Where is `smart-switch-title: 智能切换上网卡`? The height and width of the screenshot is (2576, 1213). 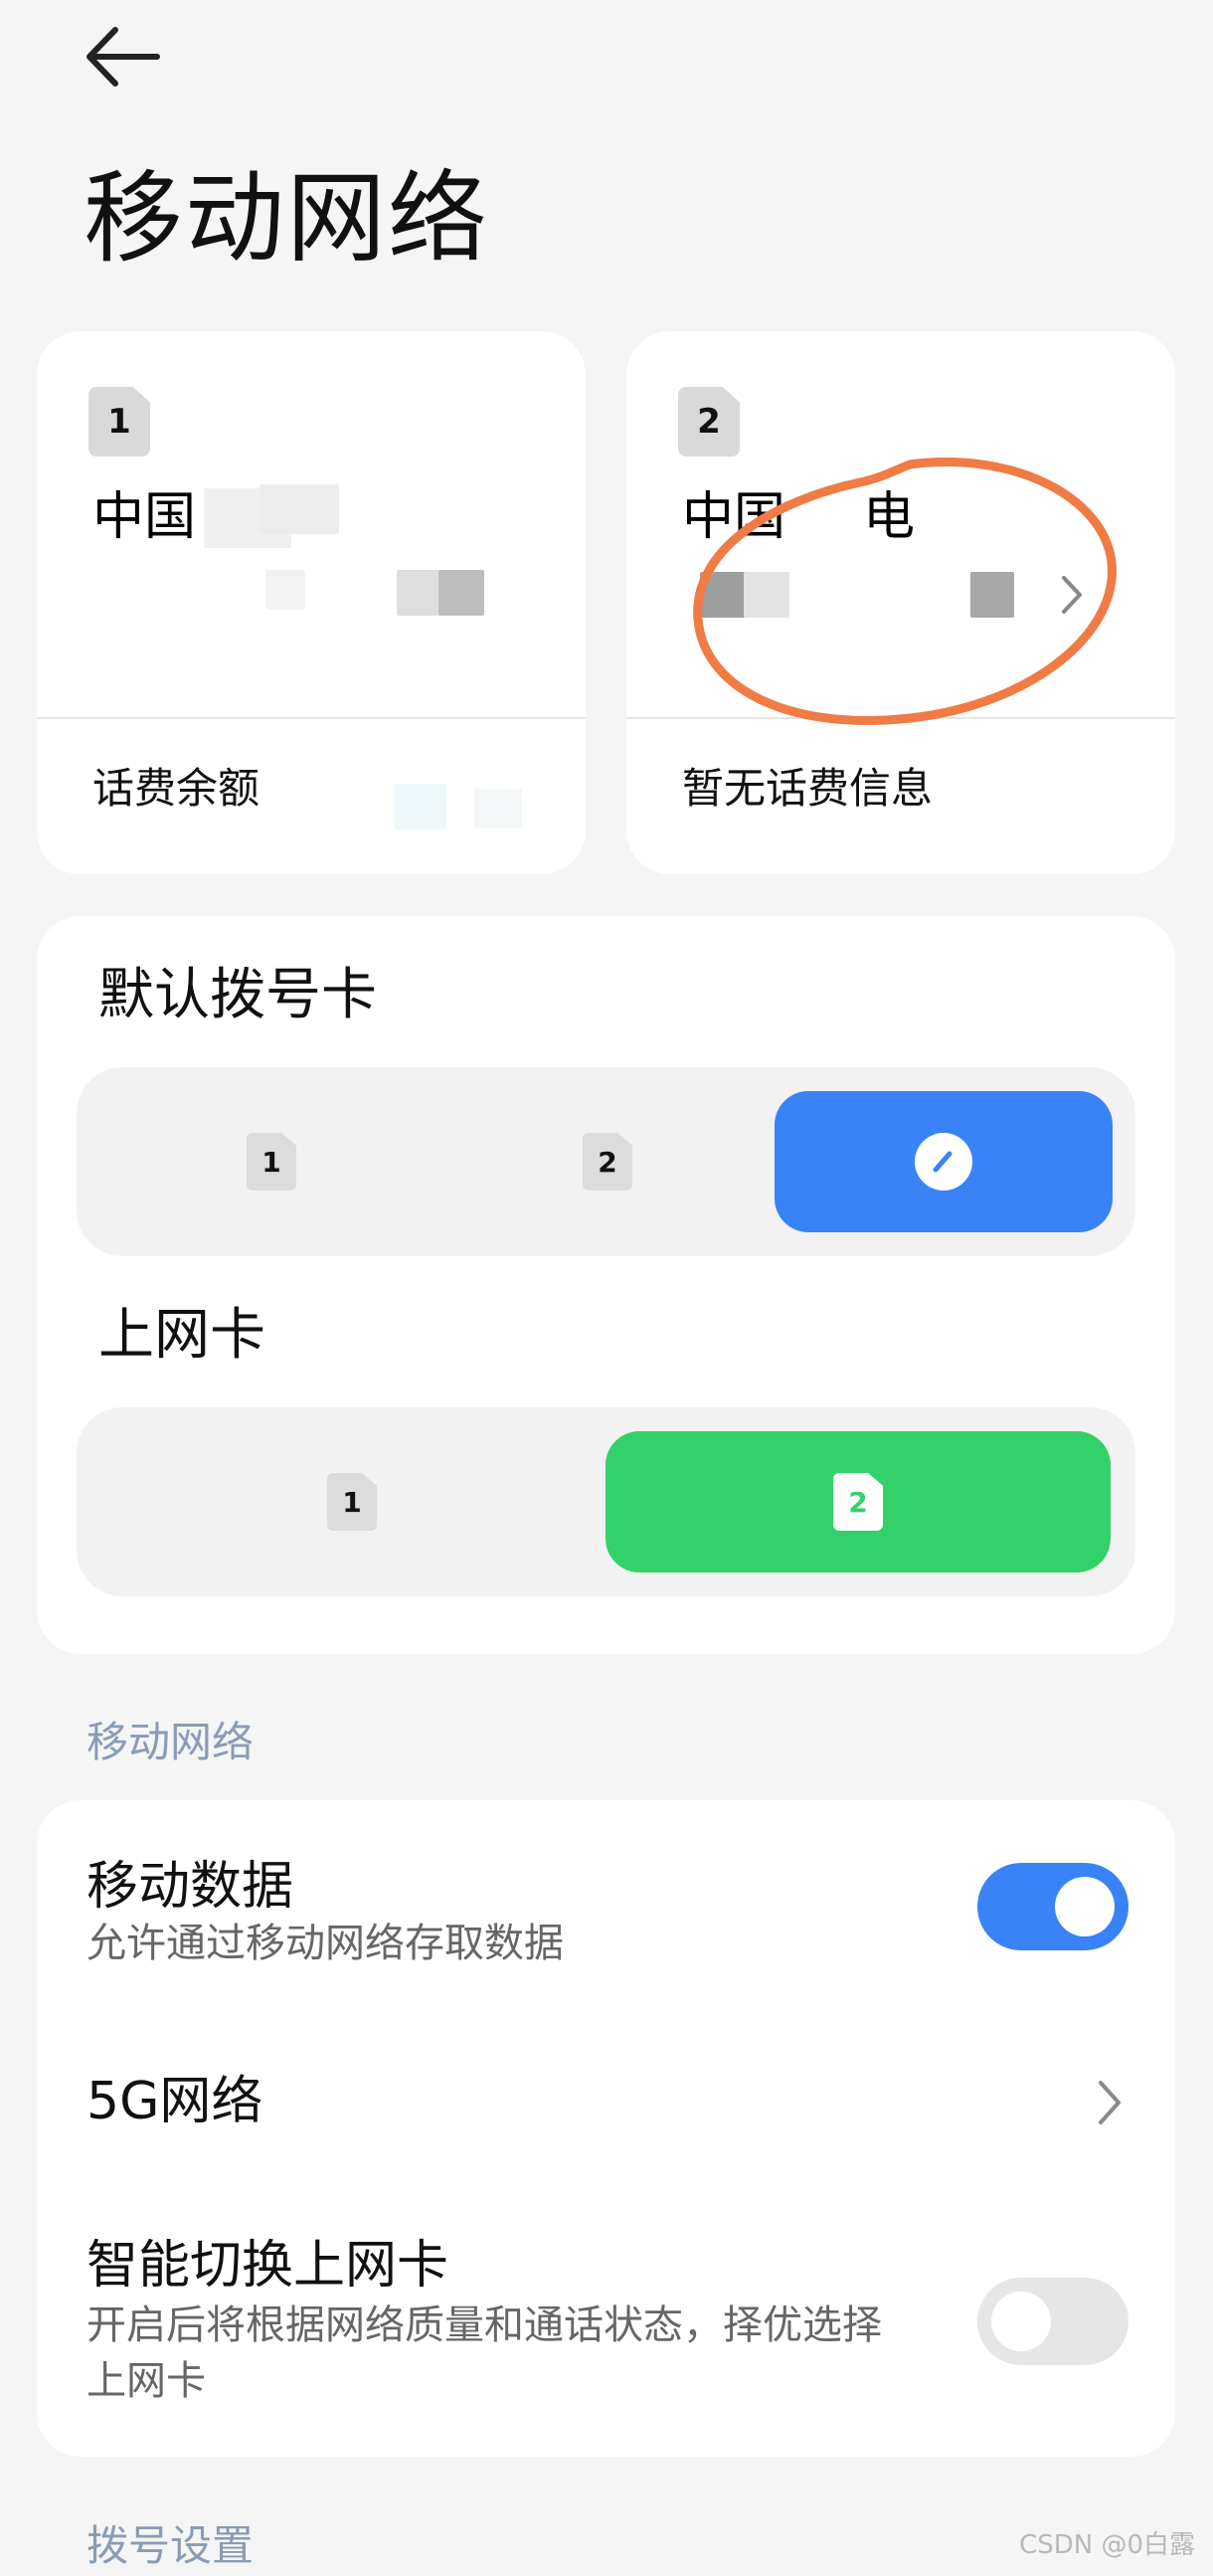 smart-switch-title: 智能切换上网卡 is located at coordinates (268, 2266).